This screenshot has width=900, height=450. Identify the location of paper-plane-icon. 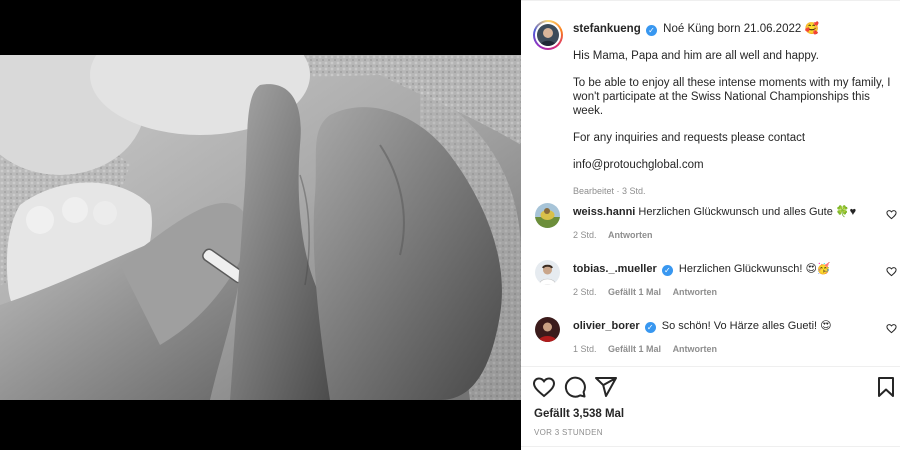
(606, 387).